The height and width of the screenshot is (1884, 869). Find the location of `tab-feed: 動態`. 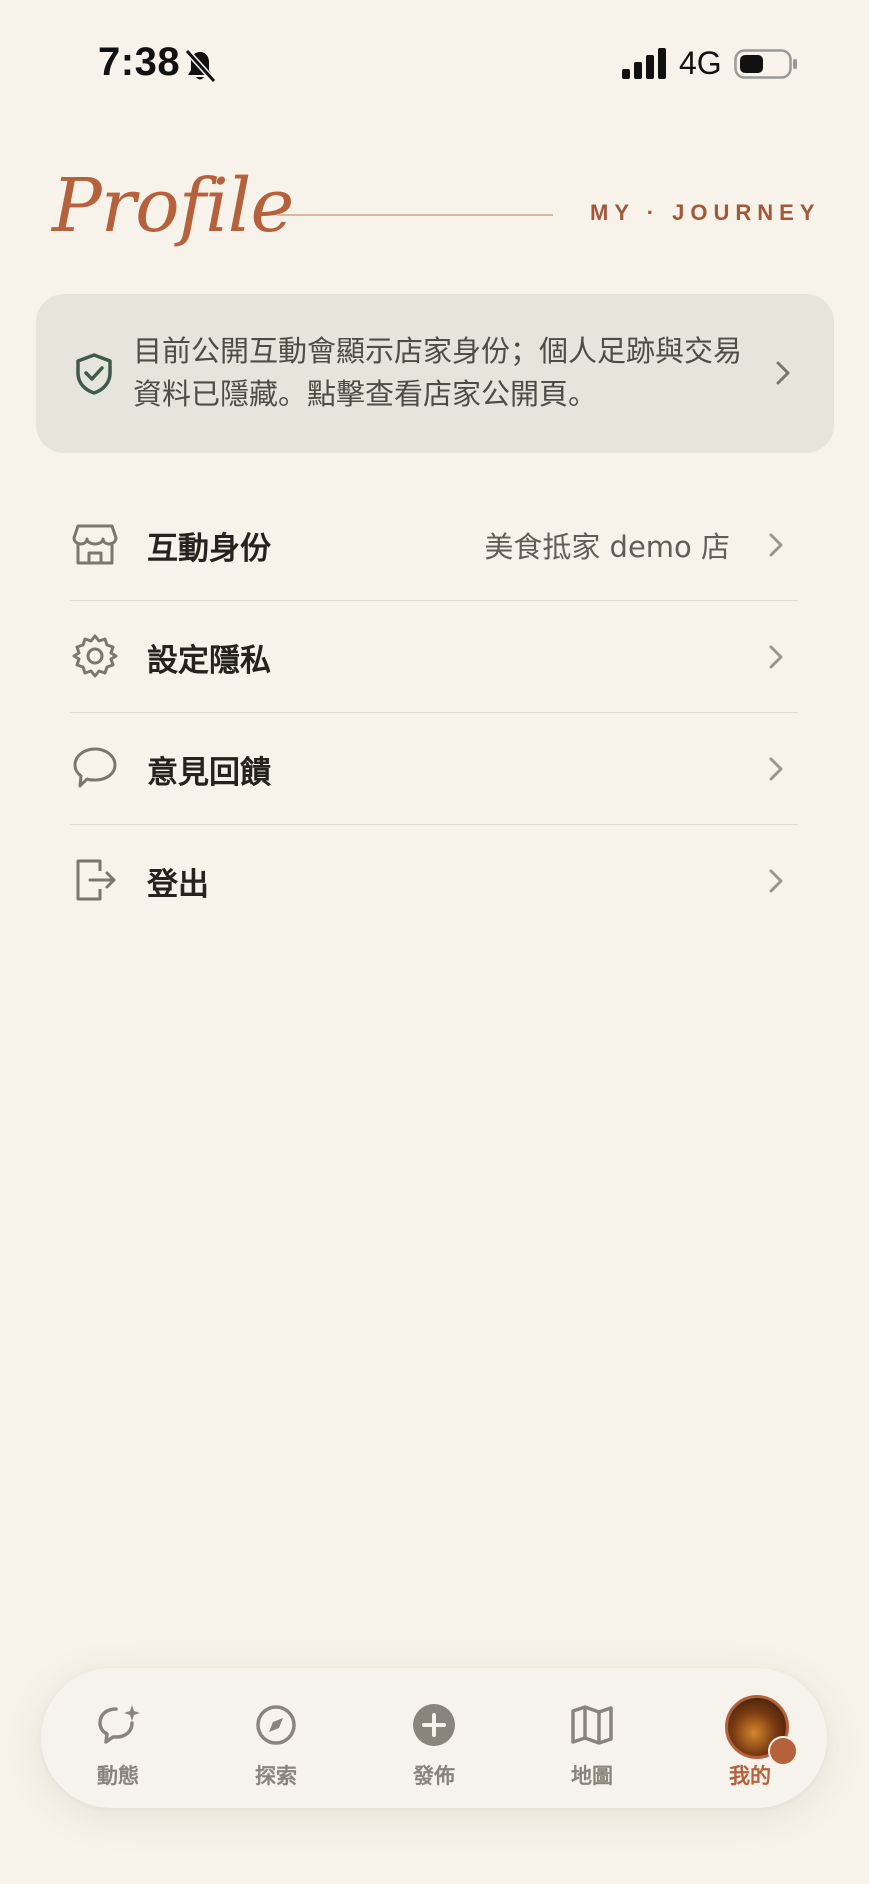

tab-feed: 動態 is located at coordinates (118, 1738).